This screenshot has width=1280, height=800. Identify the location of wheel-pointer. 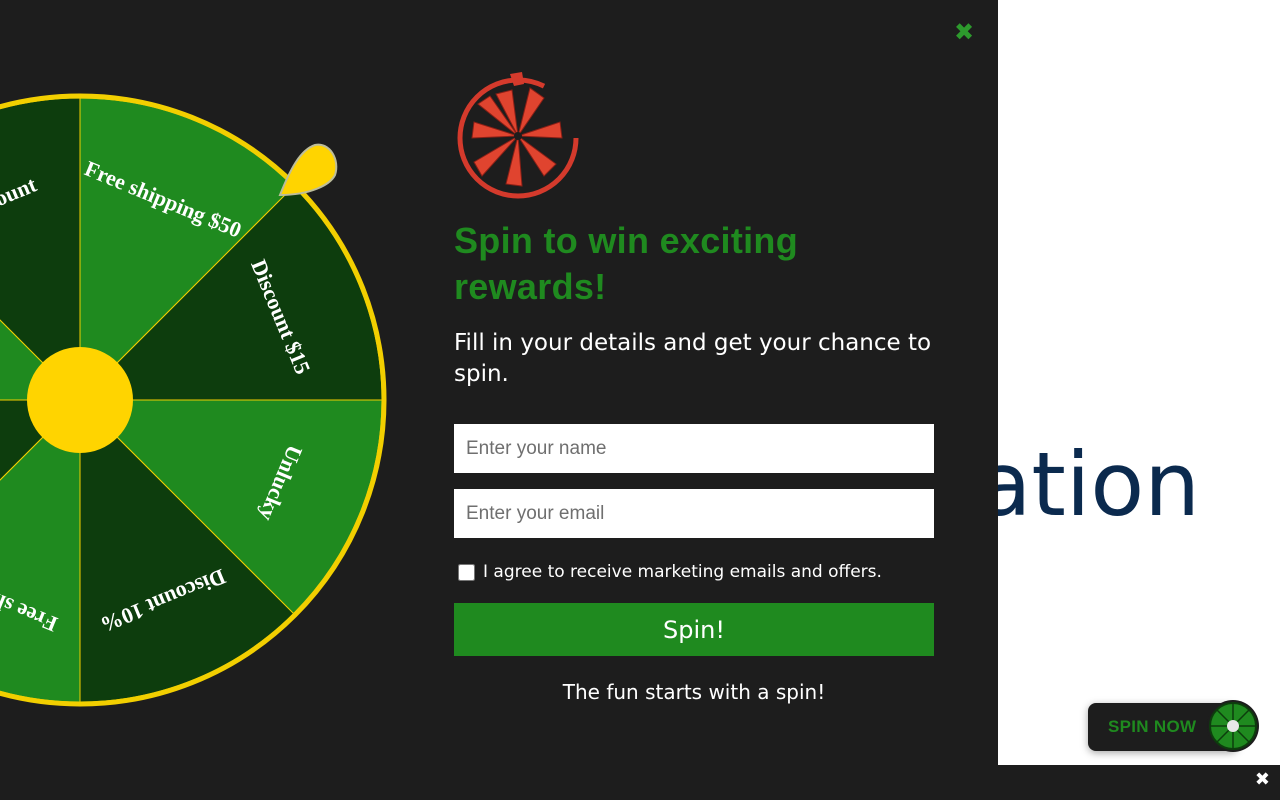
(308, 170).